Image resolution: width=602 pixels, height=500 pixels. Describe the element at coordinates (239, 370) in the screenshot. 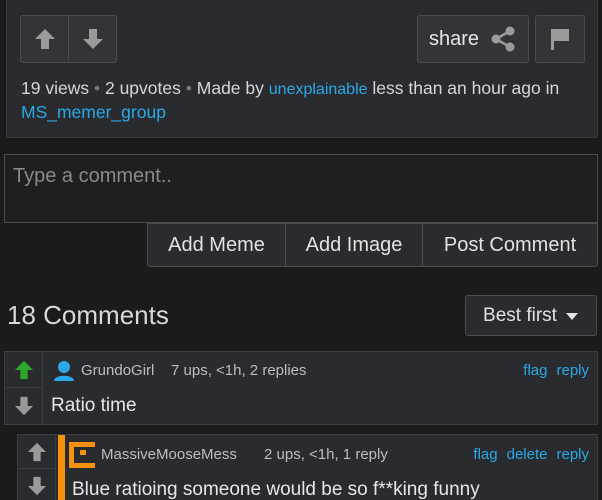

I see `comment-stats: 7 ups, <1h, 2 replies` at that location.